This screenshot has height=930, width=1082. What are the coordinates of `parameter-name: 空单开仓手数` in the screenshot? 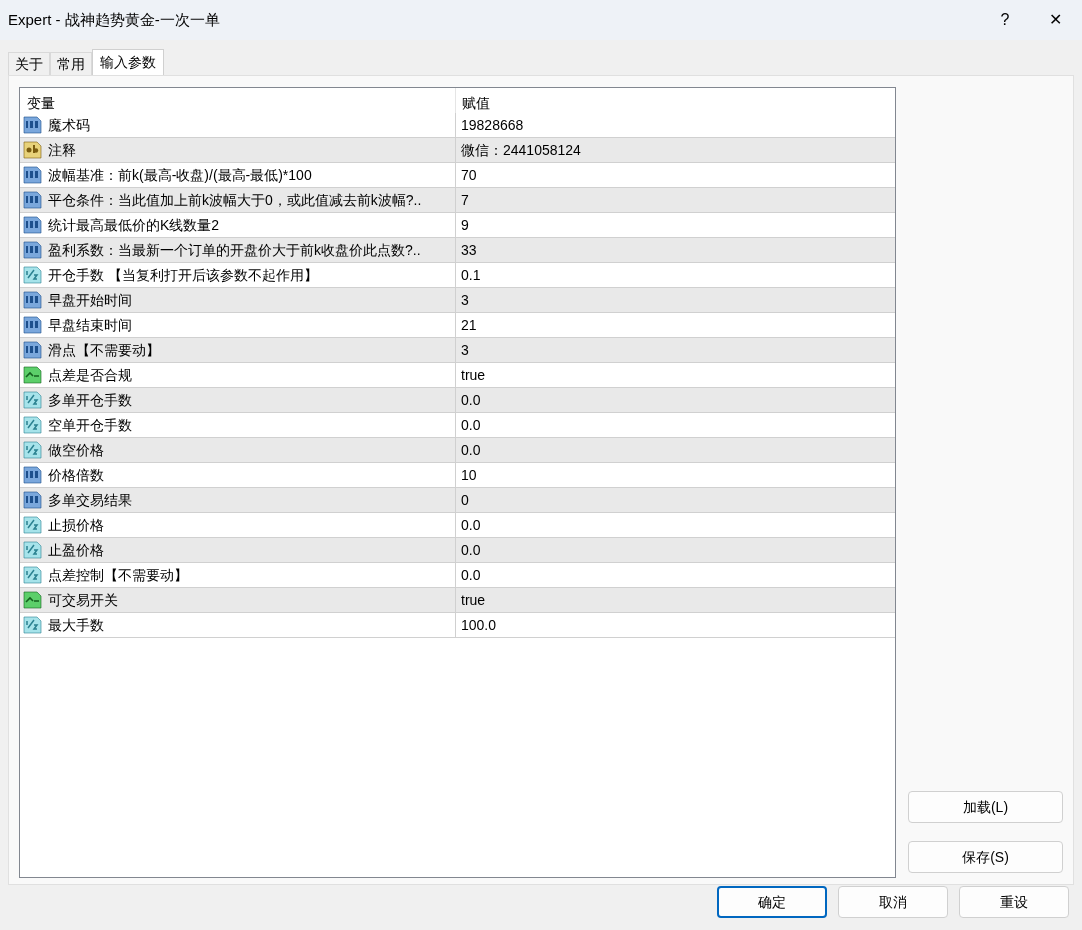 It's located at (90, 425).